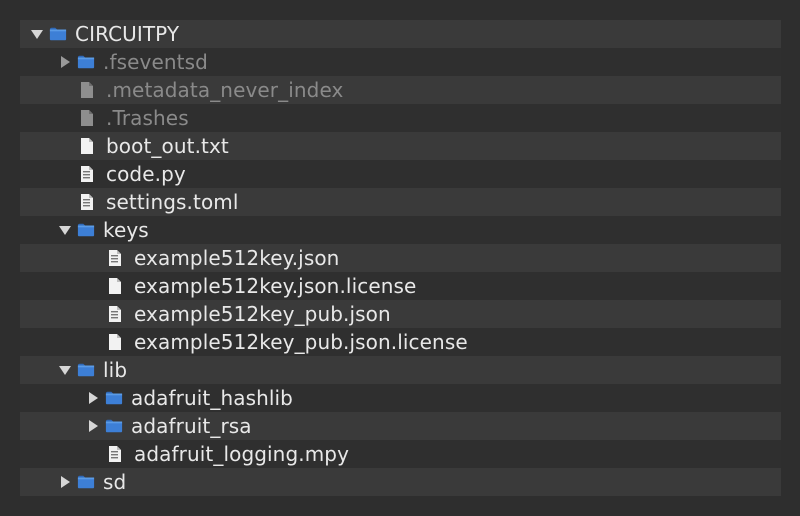 The height and width of the screenshot is (516, 800). I want to click on tree-item-label: example512key_pub.json.license, so click(301, 342).